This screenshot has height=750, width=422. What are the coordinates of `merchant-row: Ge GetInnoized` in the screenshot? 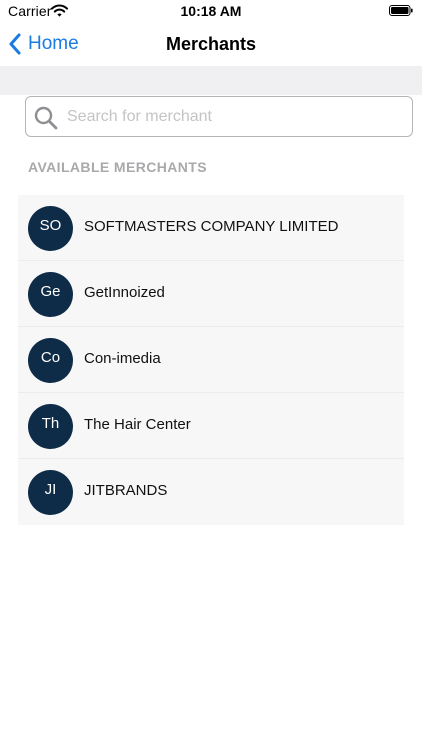 It's located at (211, 294).